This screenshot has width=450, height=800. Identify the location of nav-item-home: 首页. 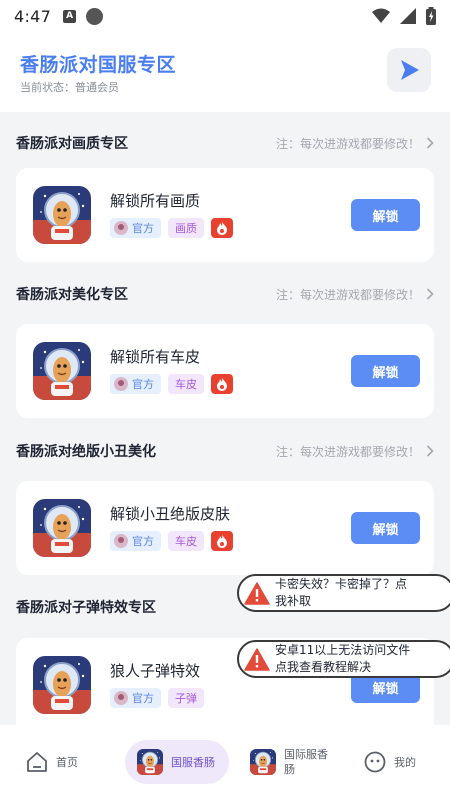
(52, 762).